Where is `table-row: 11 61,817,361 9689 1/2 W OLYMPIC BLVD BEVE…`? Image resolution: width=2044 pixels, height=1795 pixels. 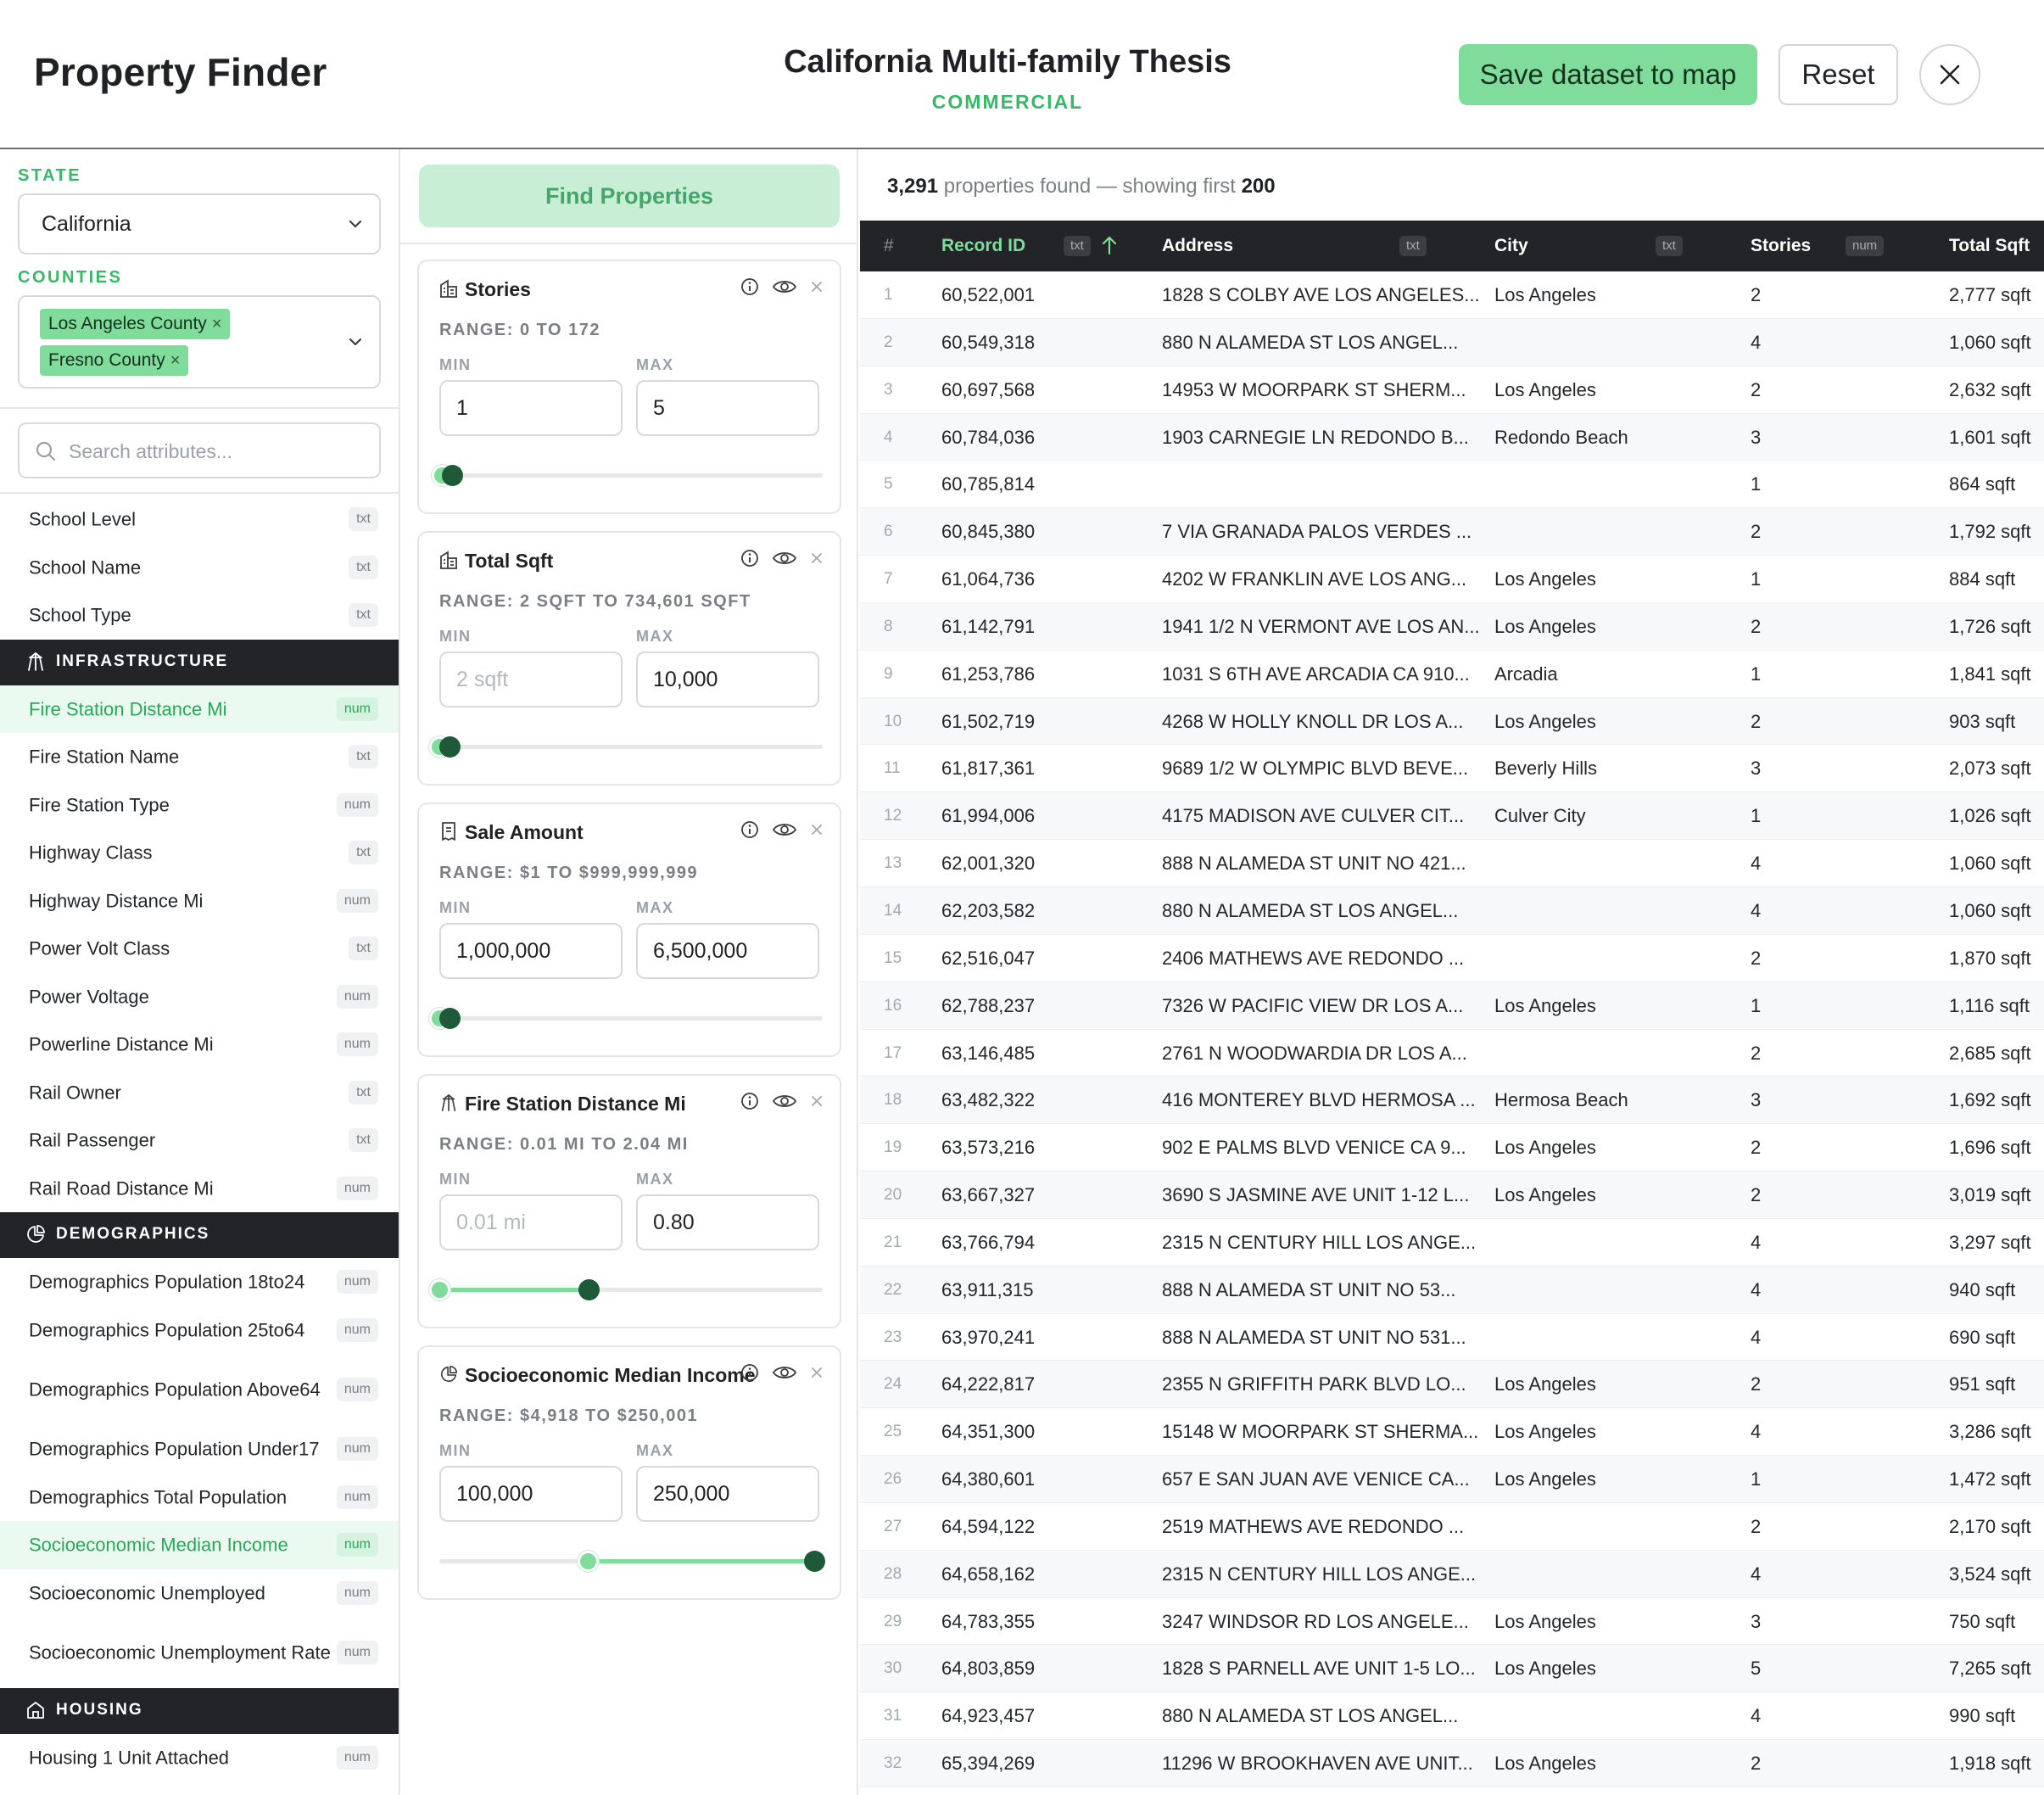
table-row: 11 61,817,361 9689 1/2 W OLYMPIC BLVD BEVE… is located at coordinates (1452, 769).